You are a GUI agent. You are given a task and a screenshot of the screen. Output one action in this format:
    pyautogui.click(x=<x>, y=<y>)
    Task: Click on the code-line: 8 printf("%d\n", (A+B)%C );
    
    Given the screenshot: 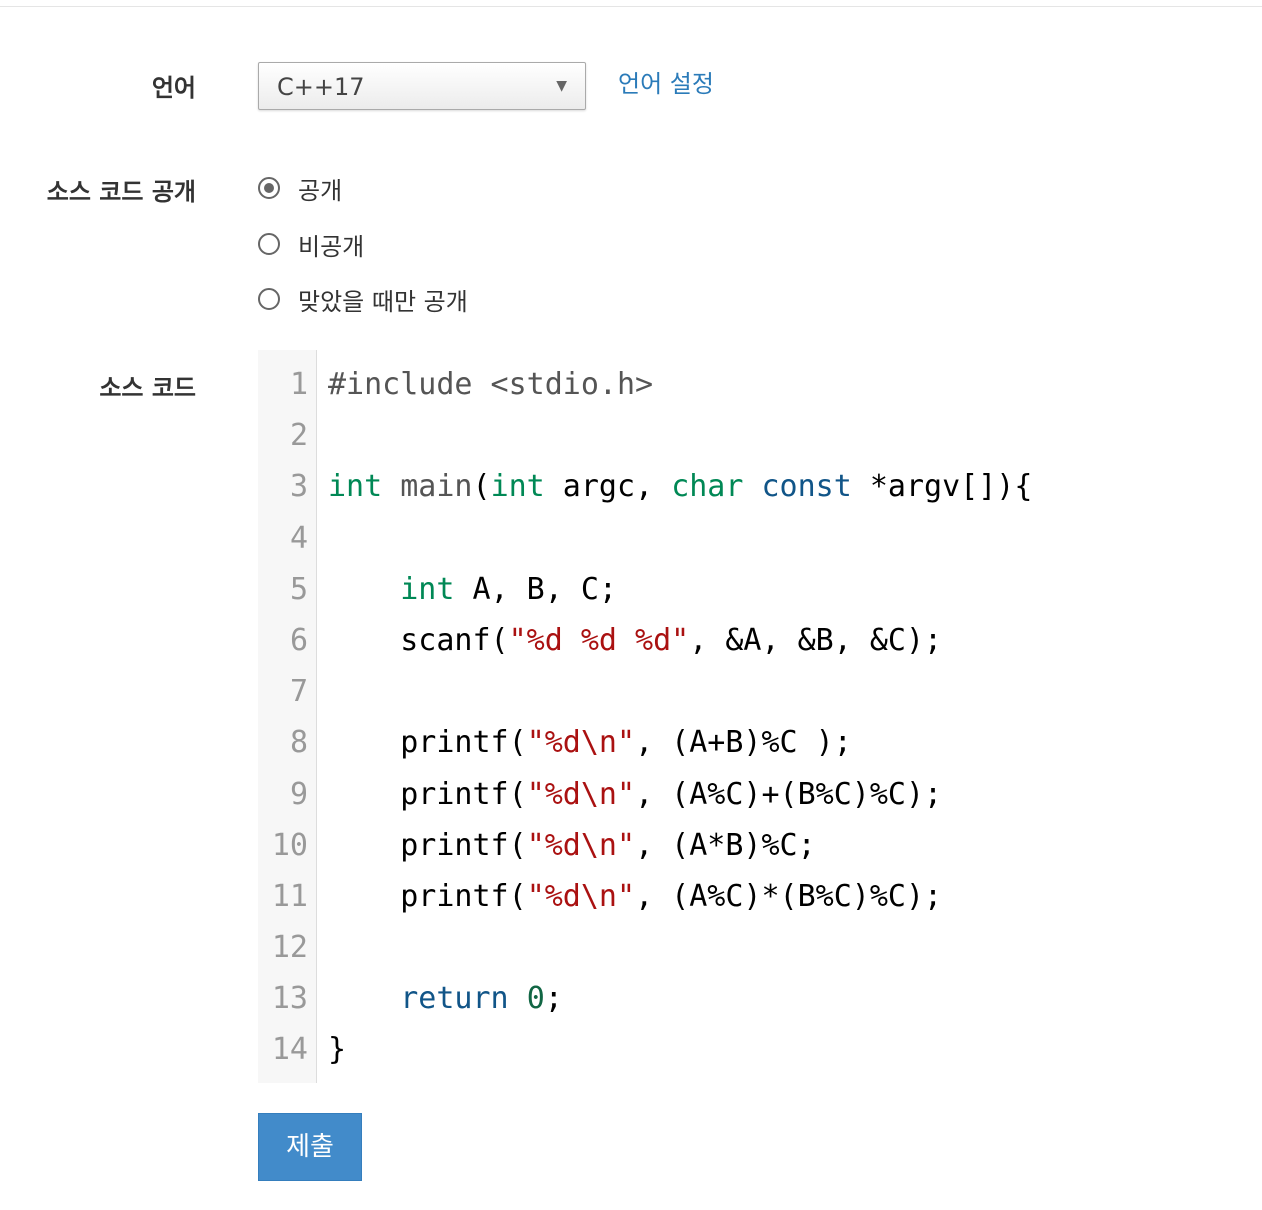 What is the action you would take?
    pyautogui.click(x=760, y=742)
    